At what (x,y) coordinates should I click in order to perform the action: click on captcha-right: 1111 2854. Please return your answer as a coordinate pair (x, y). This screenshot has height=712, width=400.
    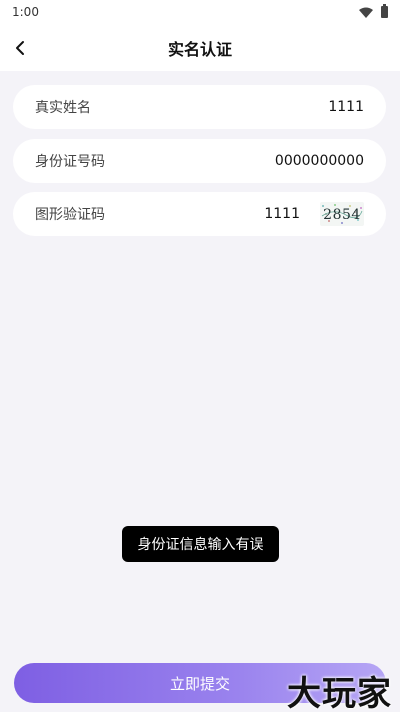
    Looking at the image, I should click on (314, 214).